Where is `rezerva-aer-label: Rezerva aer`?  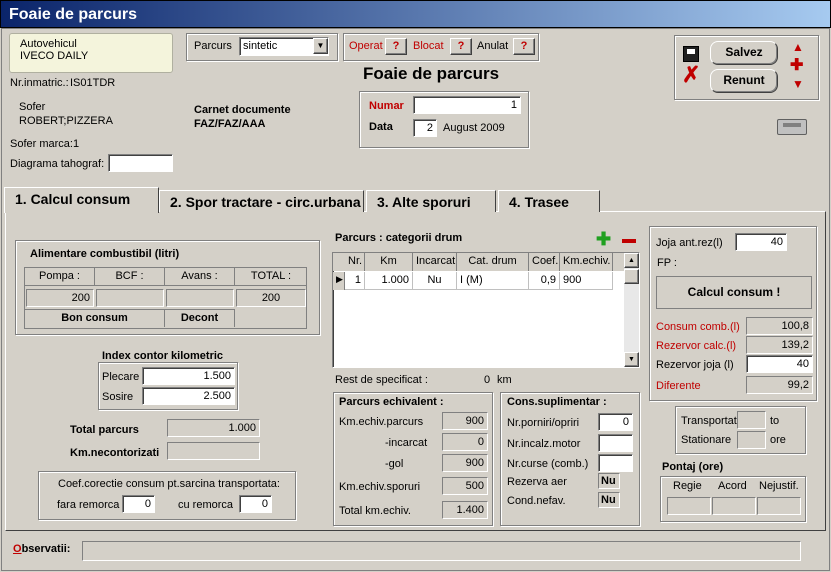 rezerva-aer-label: Rezerva aer is located at coordinates (537, 482).